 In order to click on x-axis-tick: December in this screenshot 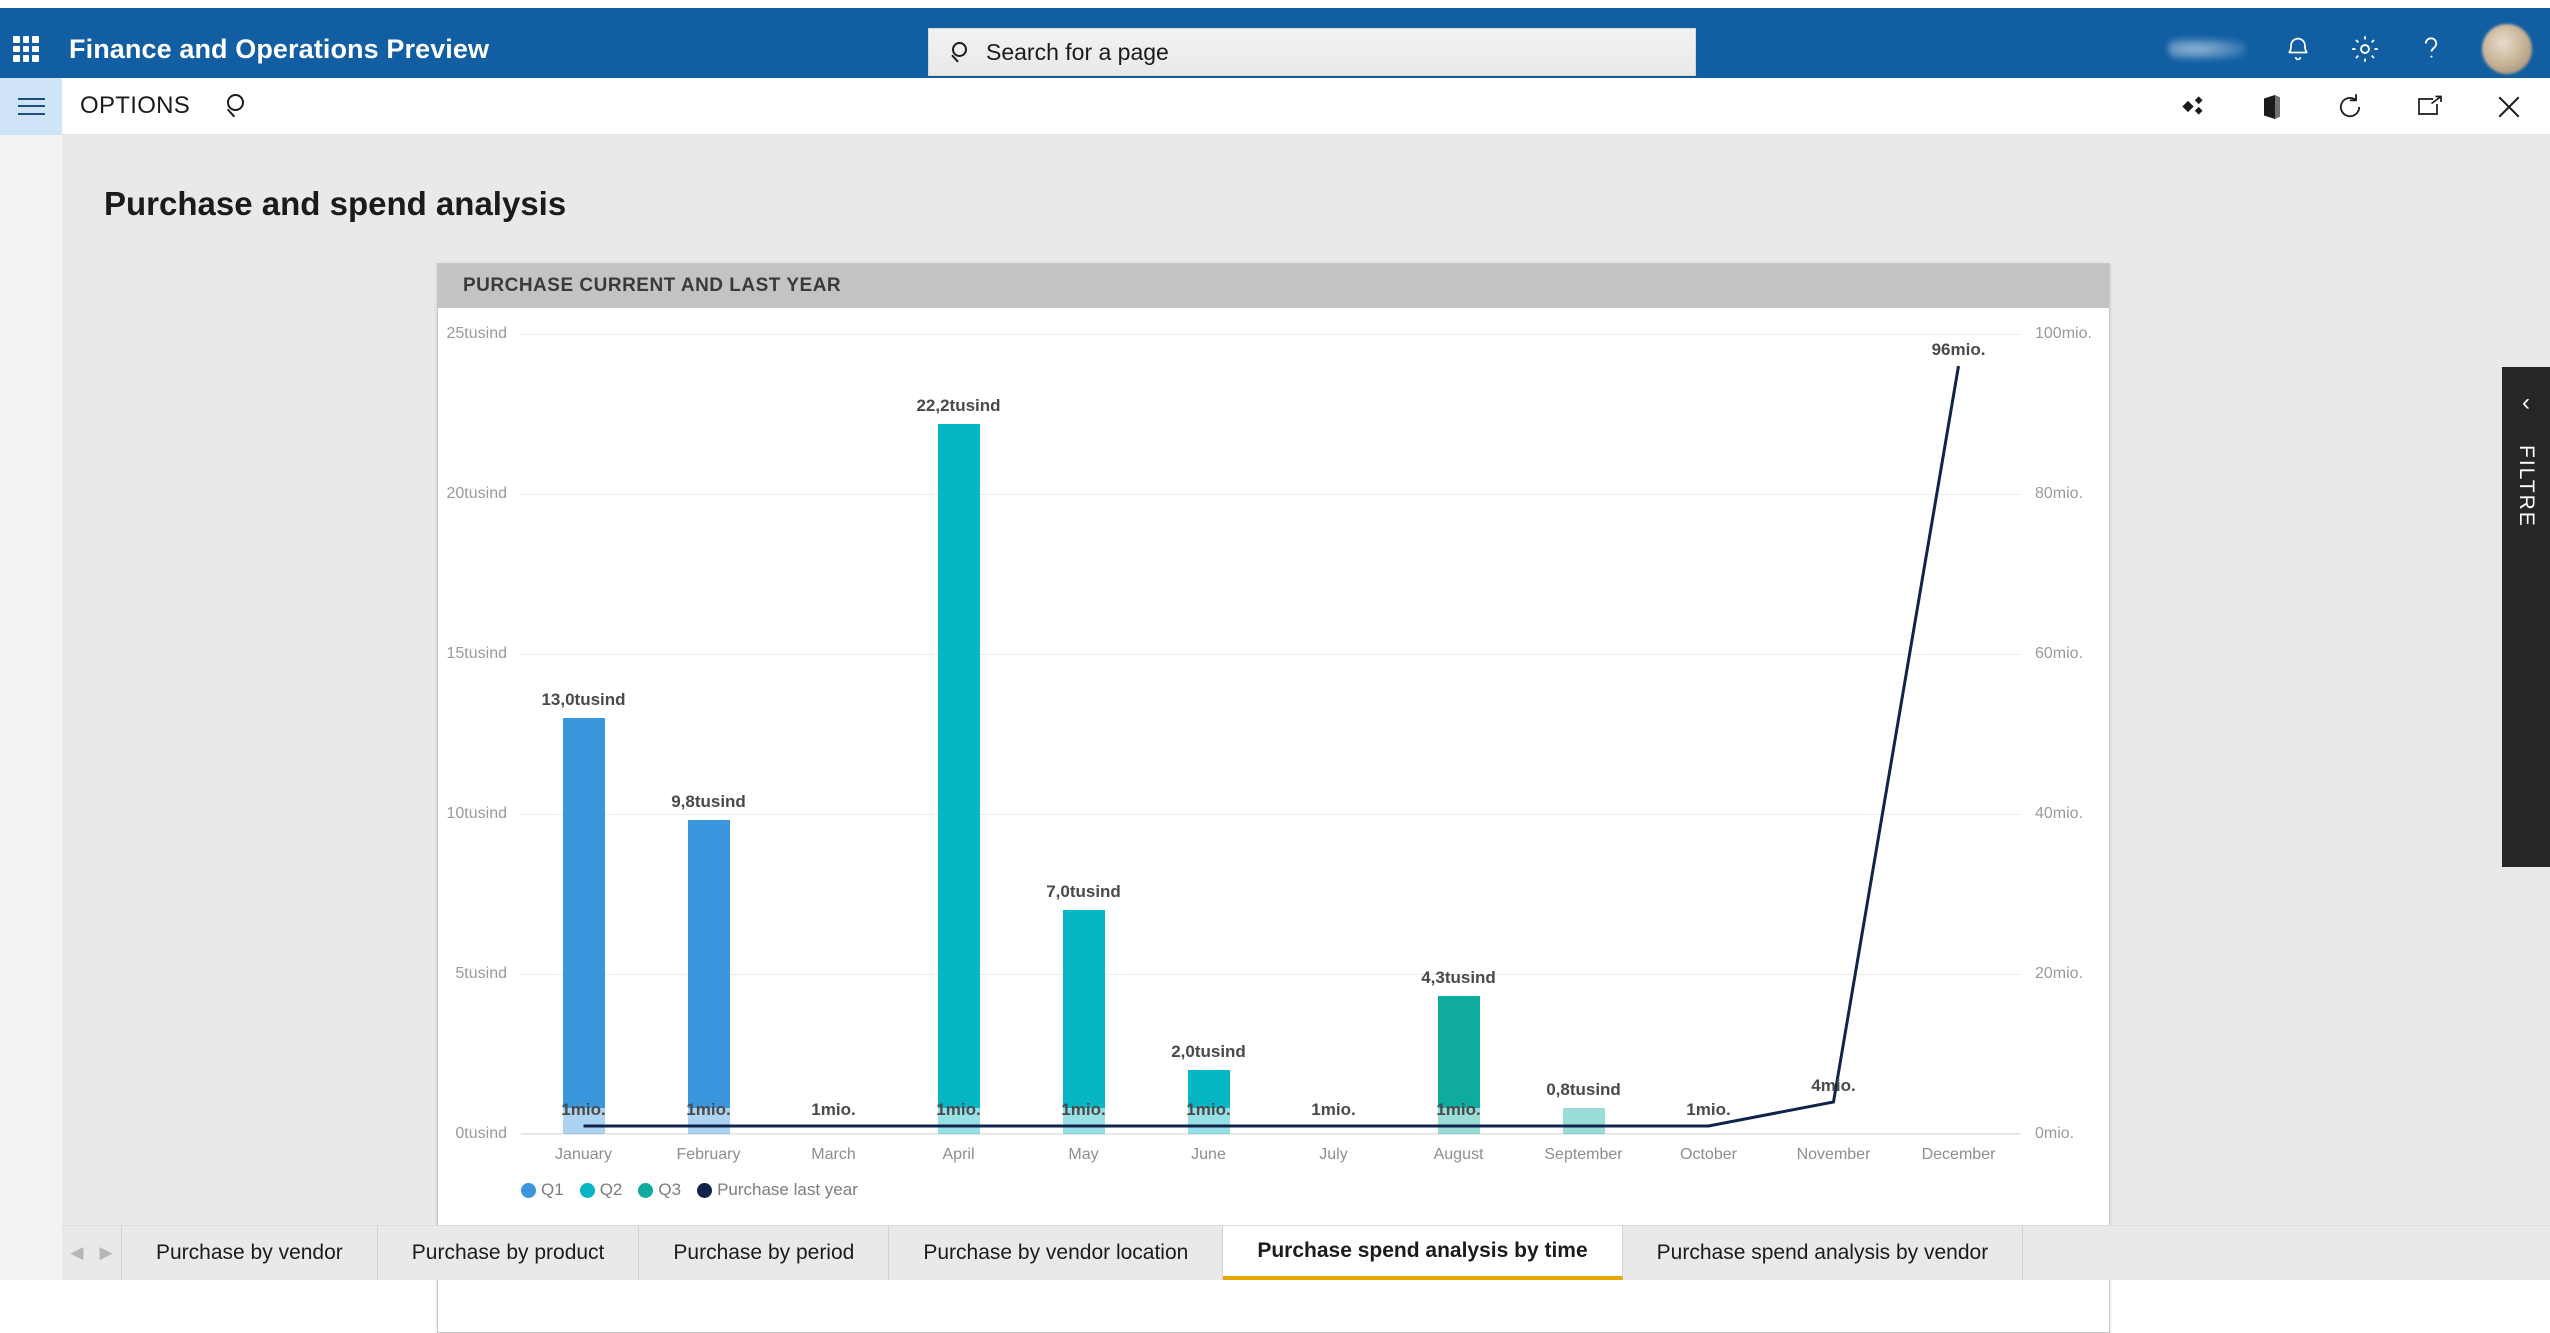, I will do `click(1959, 1155)`.